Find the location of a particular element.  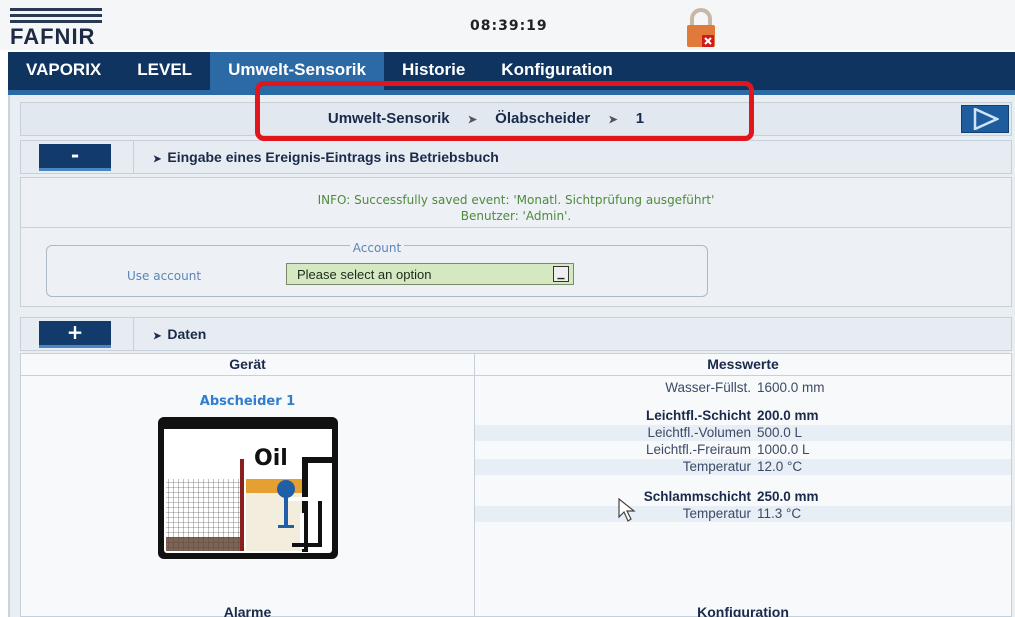

column-header-alarme: Alarme is located at coordinates (247, 610).